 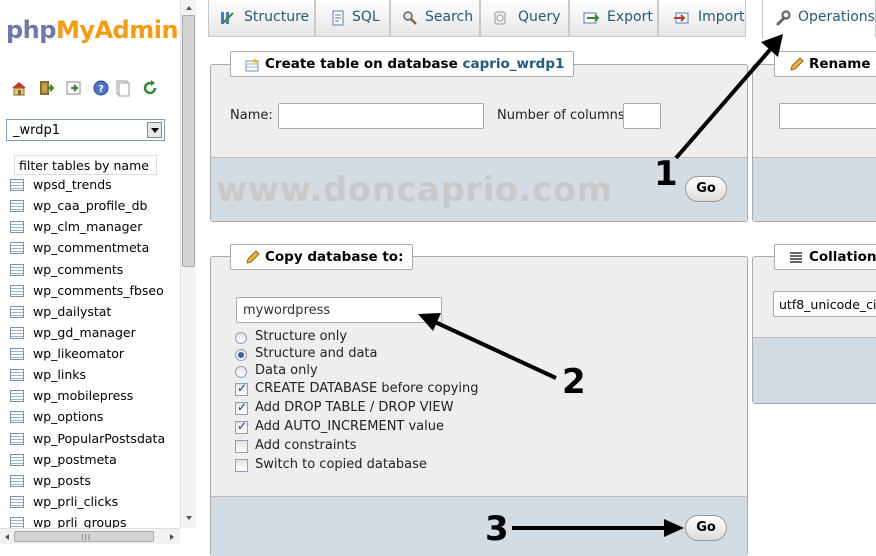 What do you see at coordinates (666, 174) in the screenshot?
I see `annotation-label-1: 1` at bounding box center [666, 174].